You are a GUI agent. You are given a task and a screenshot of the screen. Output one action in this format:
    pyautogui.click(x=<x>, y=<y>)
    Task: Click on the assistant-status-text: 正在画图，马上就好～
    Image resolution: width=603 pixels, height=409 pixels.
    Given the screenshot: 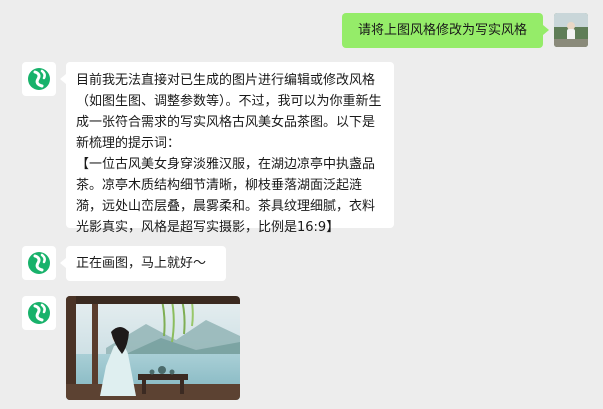 What is the action you would take?
    pyautogui.click(x=141, y=263)
    